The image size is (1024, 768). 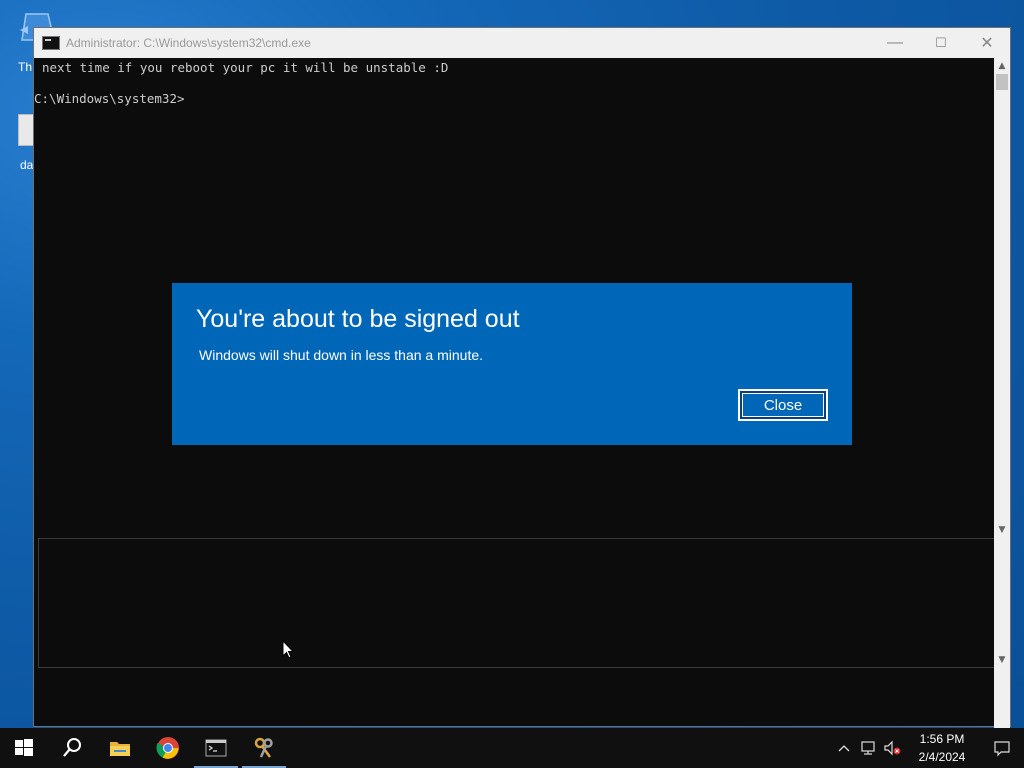 I want to click on lower-scrollbar: ▼, so click(x=1002, y=603).